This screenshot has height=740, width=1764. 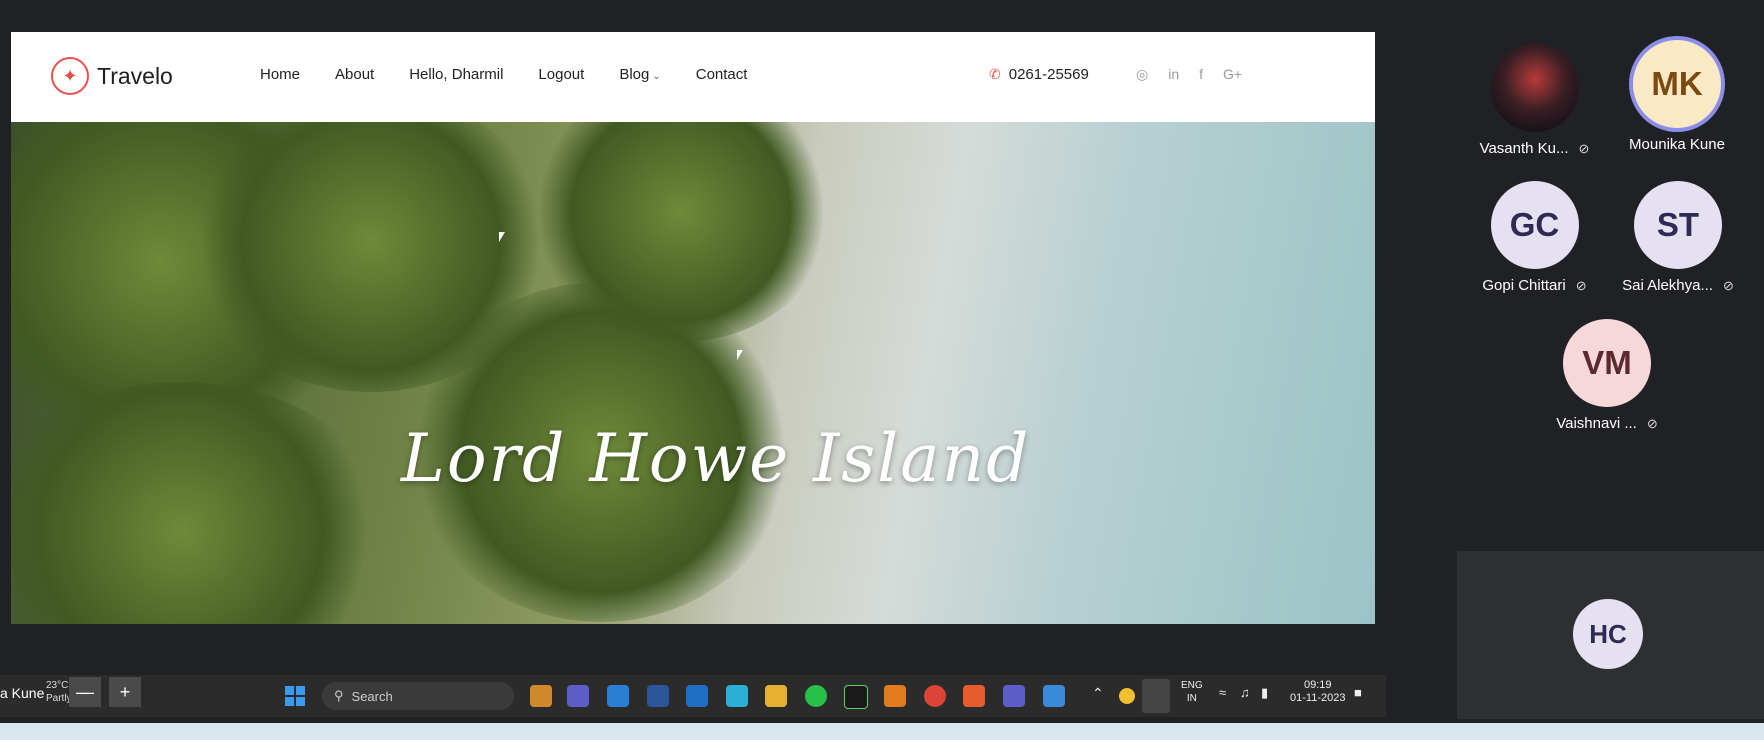 What do you see at coordinates (541, 696) in the screenshot?
I see `widgets-app-icon` at bounding box center [541, 696].